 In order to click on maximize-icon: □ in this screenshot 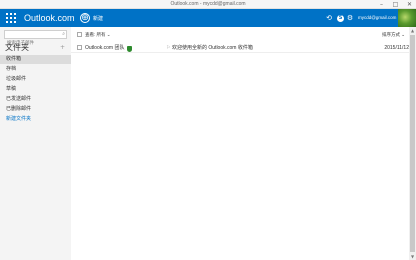, I will do `click(395, 4)`.